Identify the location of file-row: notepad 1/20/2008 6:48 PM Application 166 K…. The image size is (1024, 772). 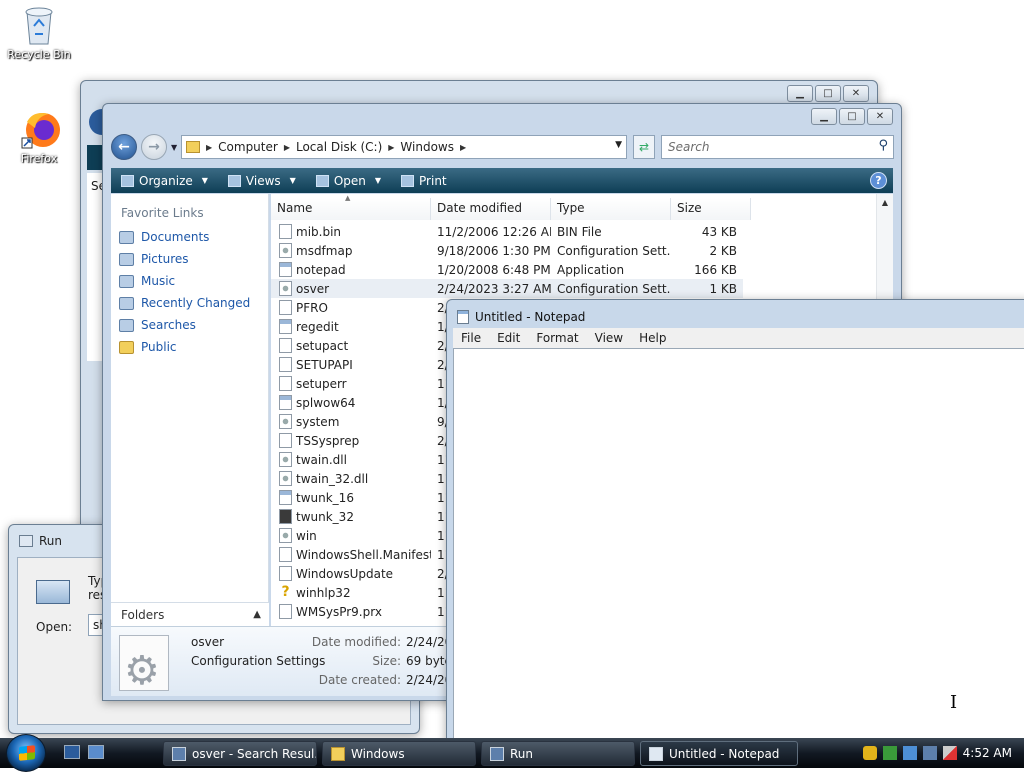
(507, 269).